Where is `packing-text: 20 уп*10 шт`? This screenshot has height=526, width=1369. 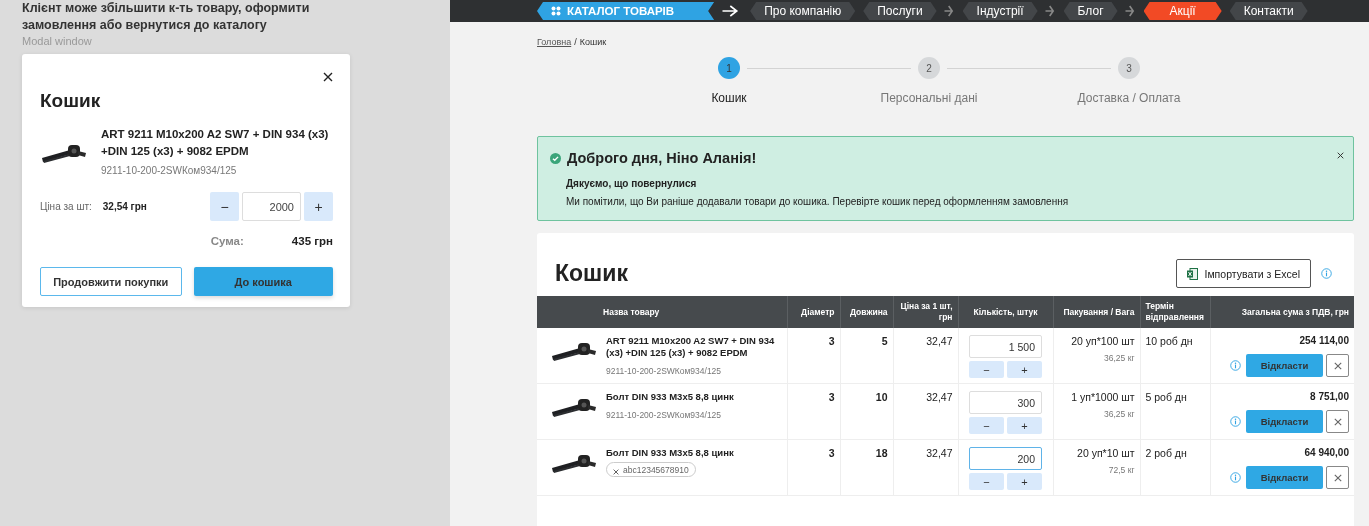 packing-text: 20 уп*10 шт is located at coordinates (1105, 453).